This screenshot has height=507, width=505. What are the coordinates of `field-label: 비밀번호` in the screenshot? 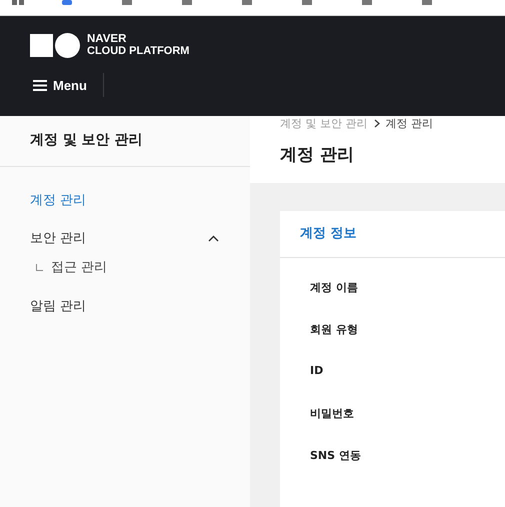 It's located at (332, 413).